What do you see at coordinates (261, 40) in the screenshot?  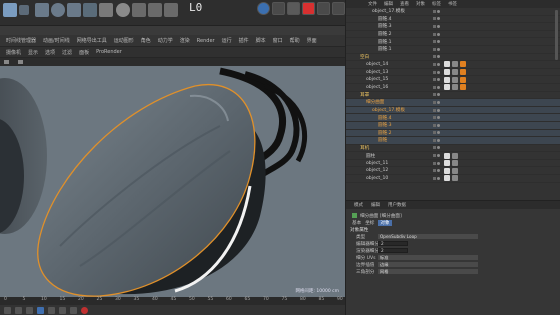 I see `menu-item: 脚本` at bounding box center [261, 40].